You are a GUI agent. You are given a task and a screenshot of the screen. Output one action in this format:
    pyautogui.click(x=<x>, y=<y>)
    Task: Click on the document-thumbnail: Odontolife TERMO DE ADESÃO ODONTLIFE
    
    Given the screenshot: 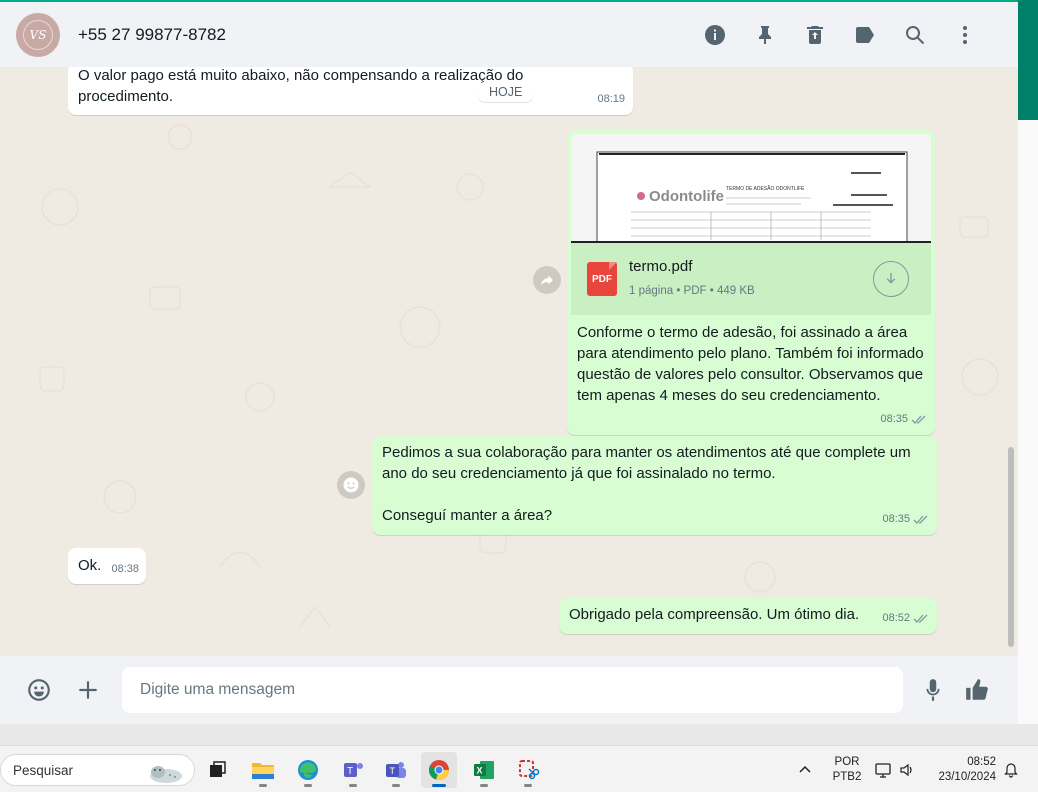 What is the action you would take?
    pyautogui.click(x=751, y=188)
    